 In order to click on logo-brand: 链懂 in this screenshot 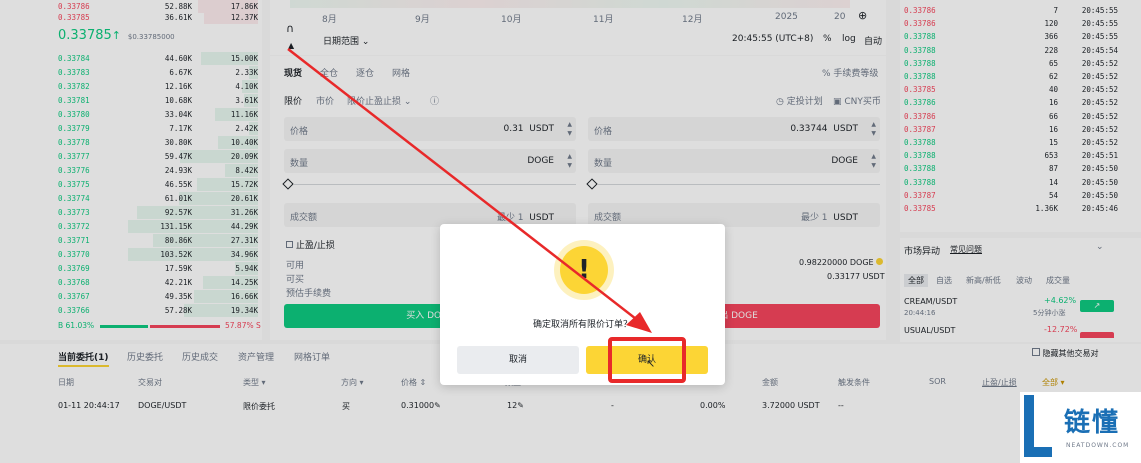, I will do `click(1092, 423)`.